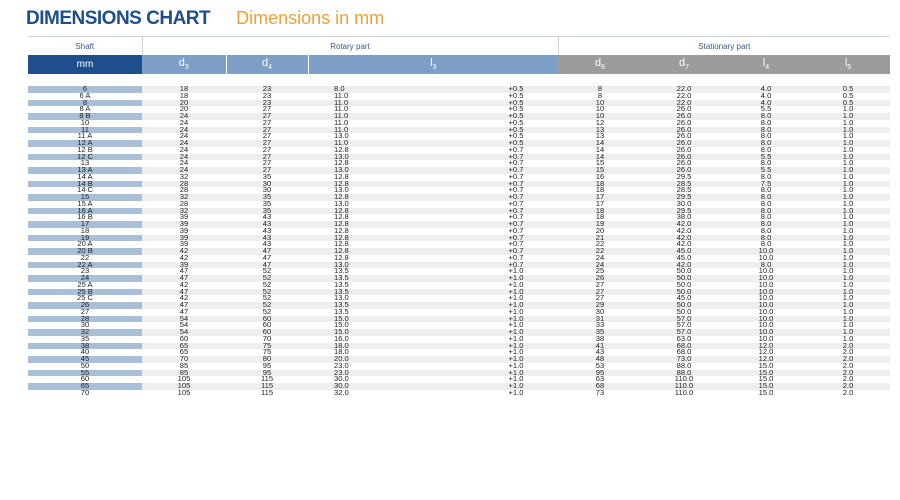 The height and width of the screenshot is (500, 900). Describe the element at coordinates (459, 89) in the screenshot. I see `table-row: 618238.0+0.5822.04.00.53.5` at that location.